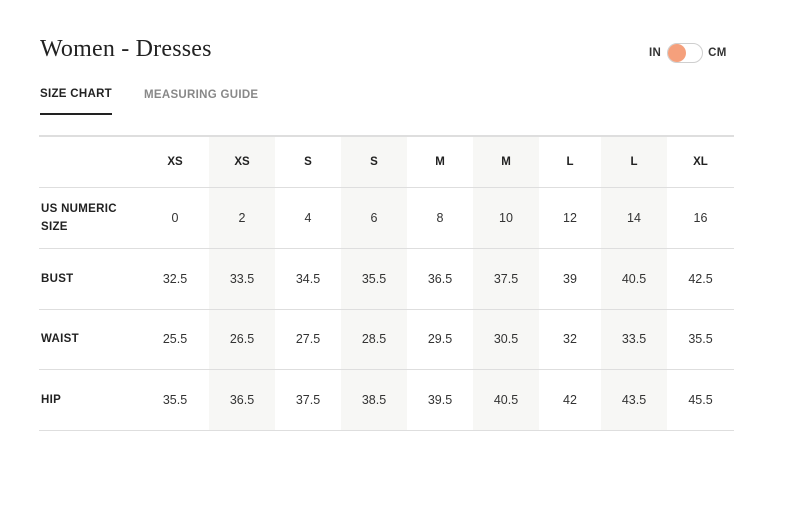 This screenshot has height=516, width=809. What do you see at coordinates (308, 278) in the screenshot?
I see `table-cell: 34.5` at bounding box center [308, 278].